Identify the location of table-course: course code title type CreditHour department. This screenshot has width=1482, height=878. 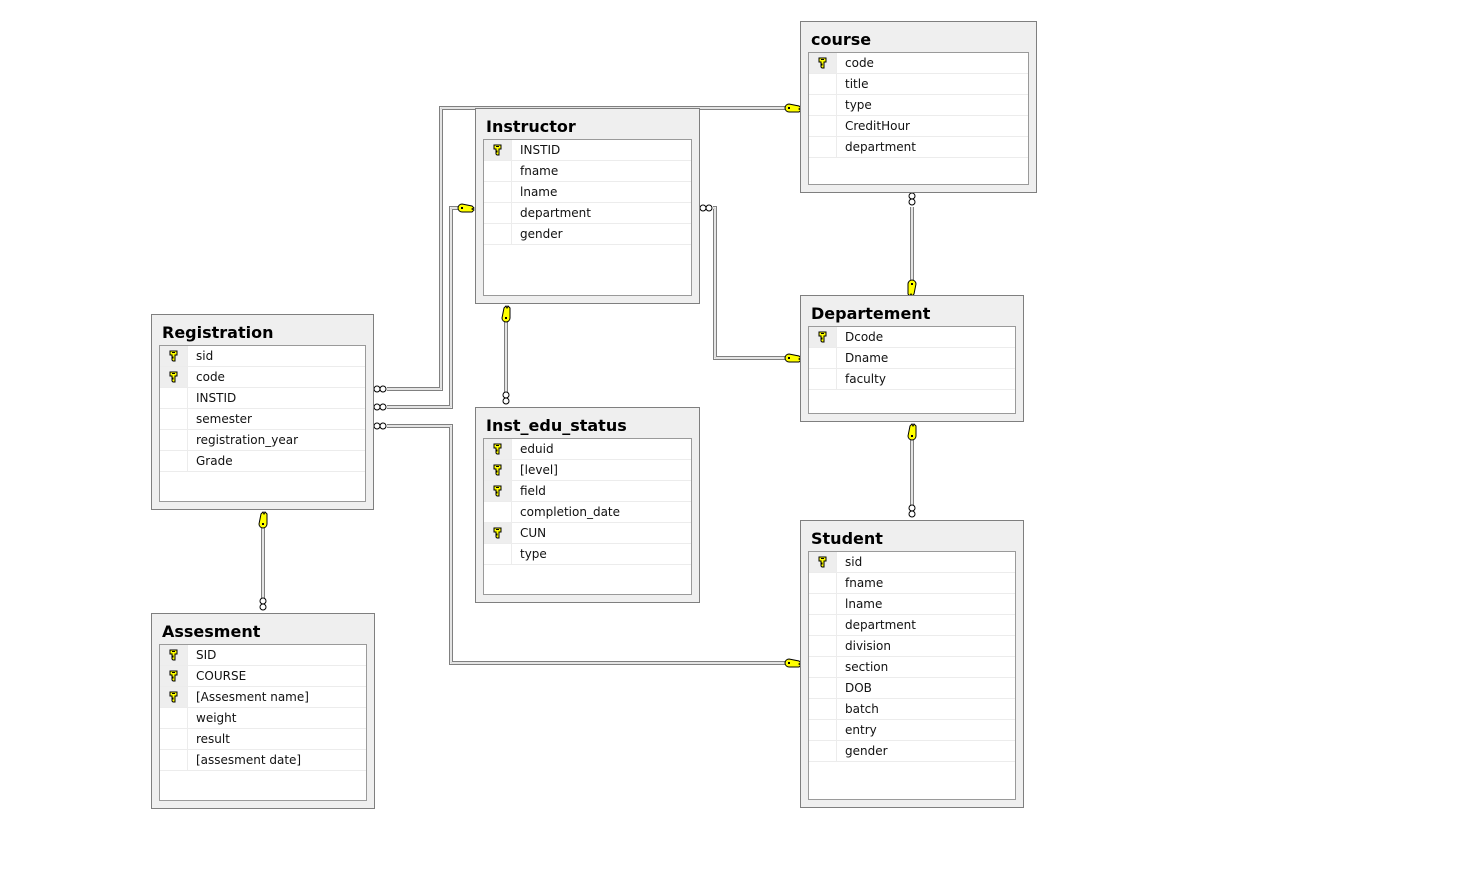
(918, 107).